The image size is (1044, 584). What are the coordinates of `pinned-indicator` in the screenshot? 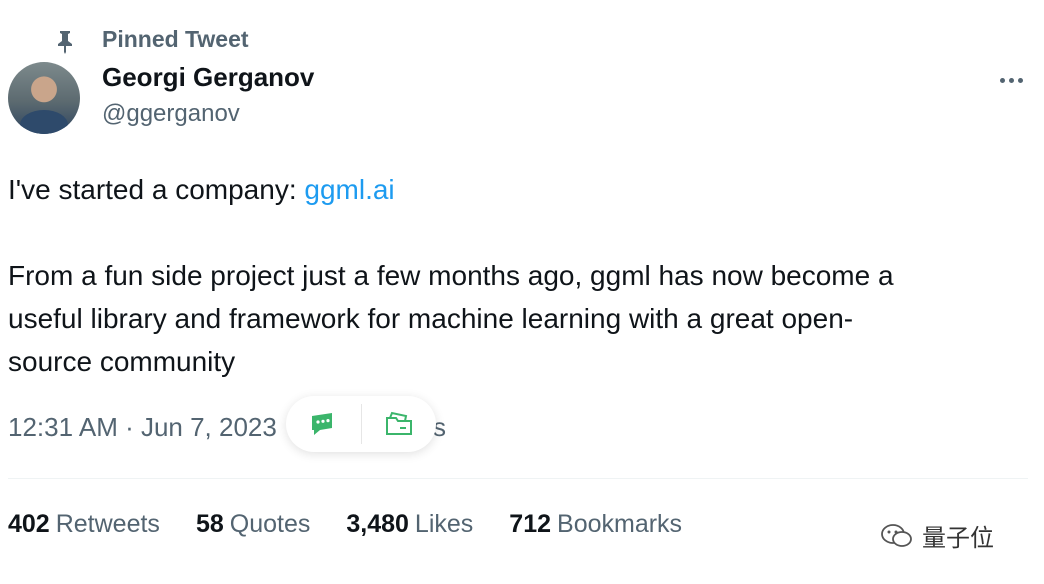 It's located at (65, 41).